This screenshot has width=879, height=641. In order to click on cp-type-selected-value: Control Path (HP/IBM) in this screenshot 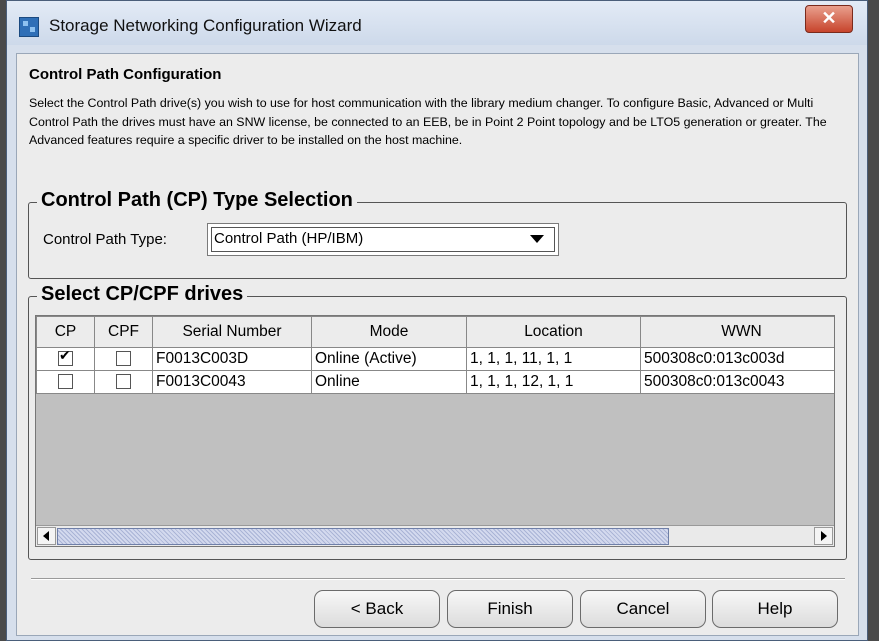, I will do `click(289, 238)`.